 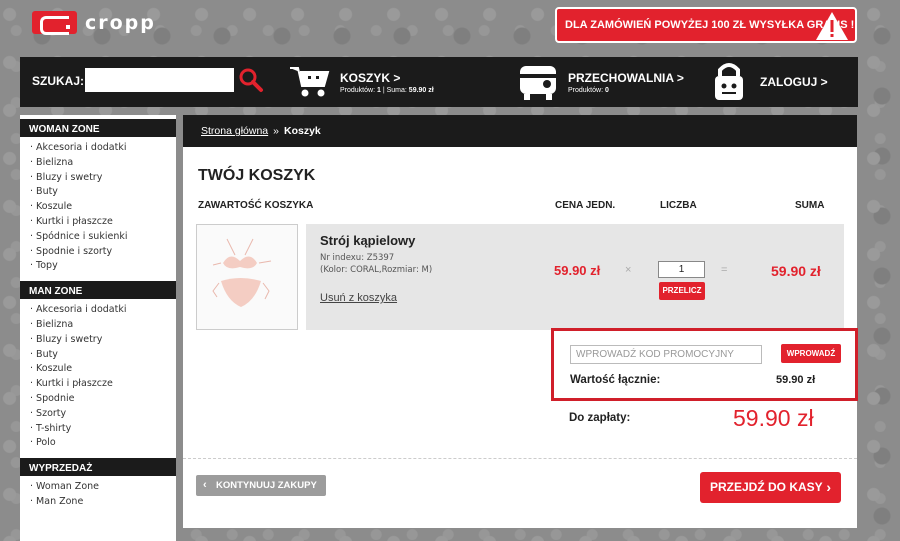 I want to click on product-variant: (Kolor: CORAL,Rozmiar: M), so click(x=376, y=270).